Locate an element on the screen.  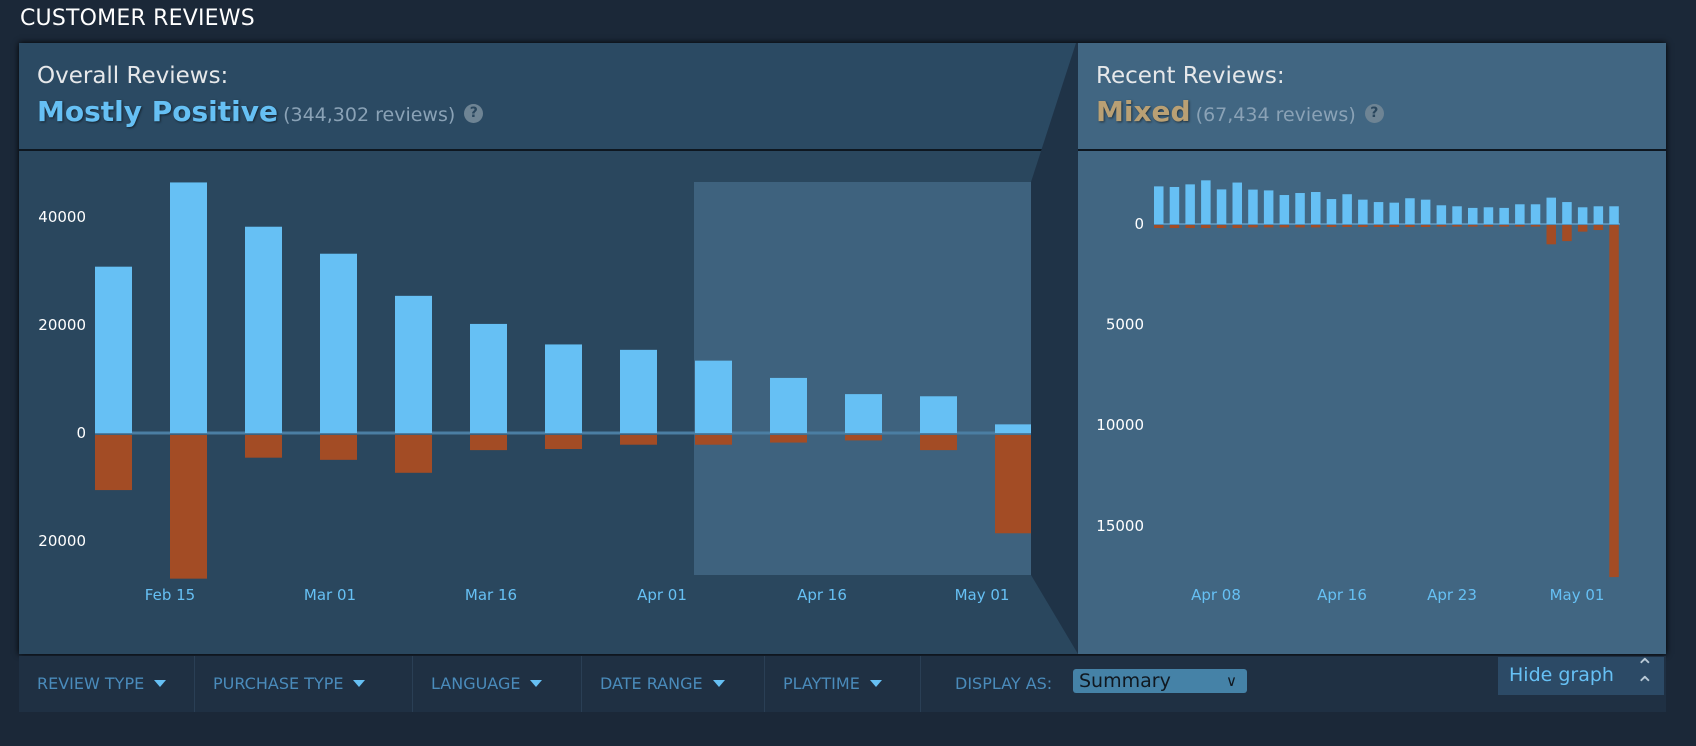
filter-label: LANGUAGE is located at coordinates (476, 683).